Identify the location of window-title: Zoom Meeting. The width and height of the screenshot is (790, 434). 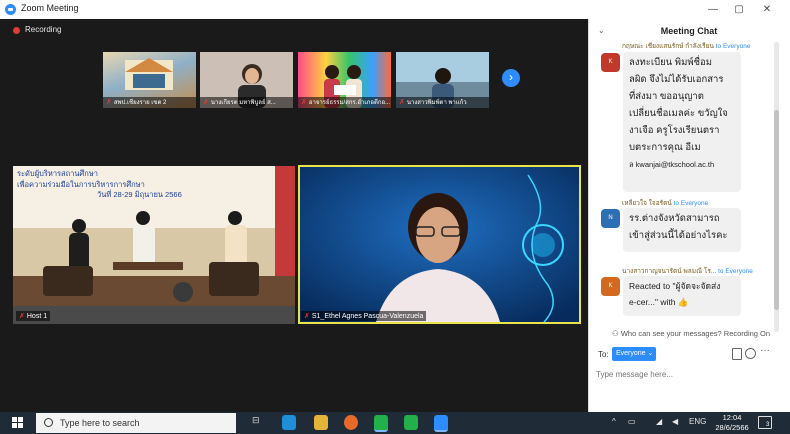
(50, 8).